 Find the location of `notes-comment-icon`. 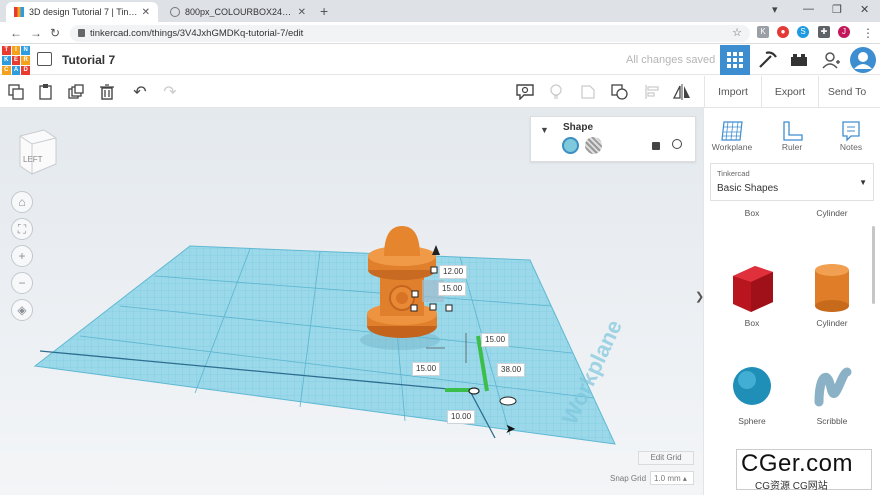

notes-comment-icon is located at coordinates (525, 92).